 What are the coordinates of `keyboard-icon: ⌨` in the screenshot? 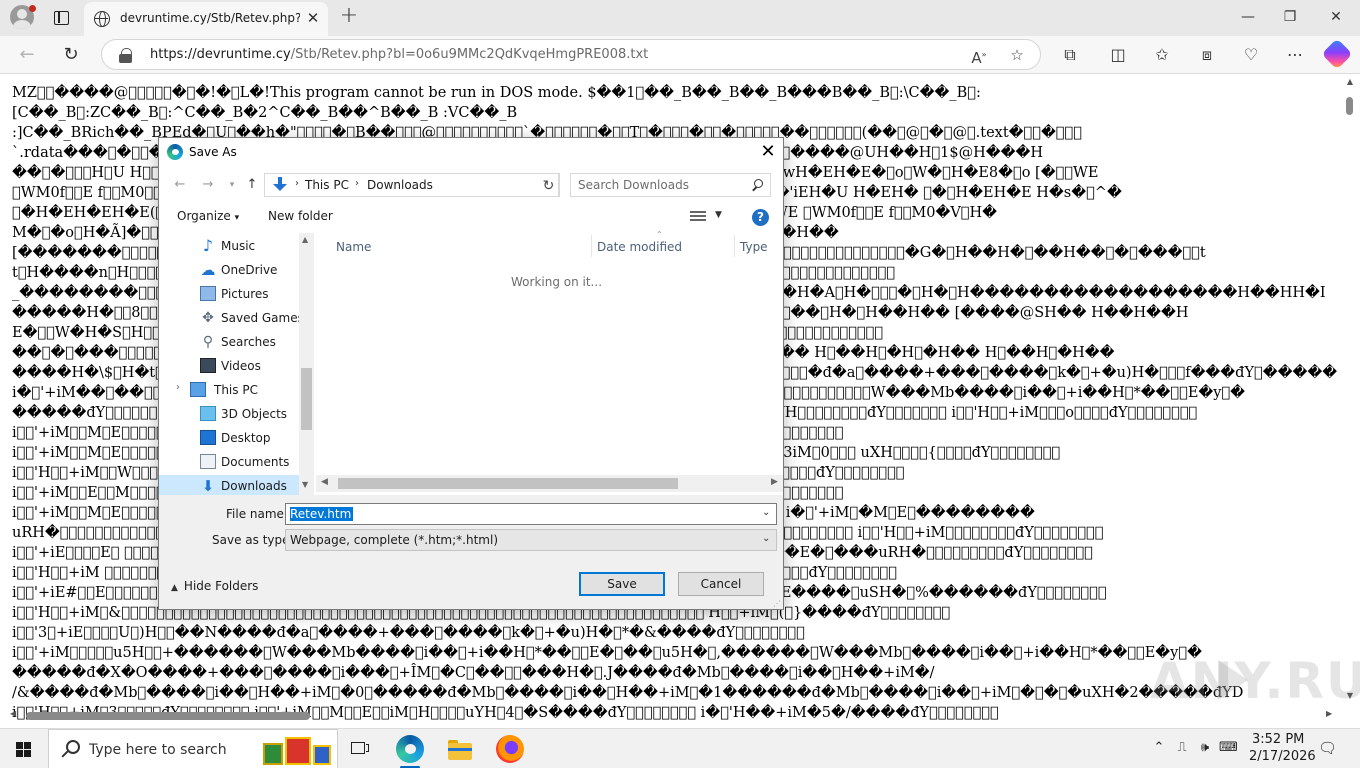 It's located at (1228, 748).